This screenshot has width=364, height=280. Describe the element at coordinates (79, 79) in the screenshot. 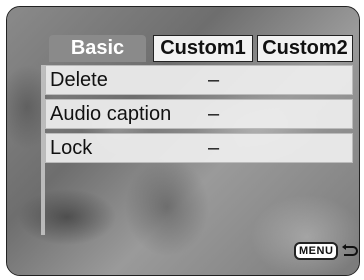

I see `menu-item-label: Delete` at that location.